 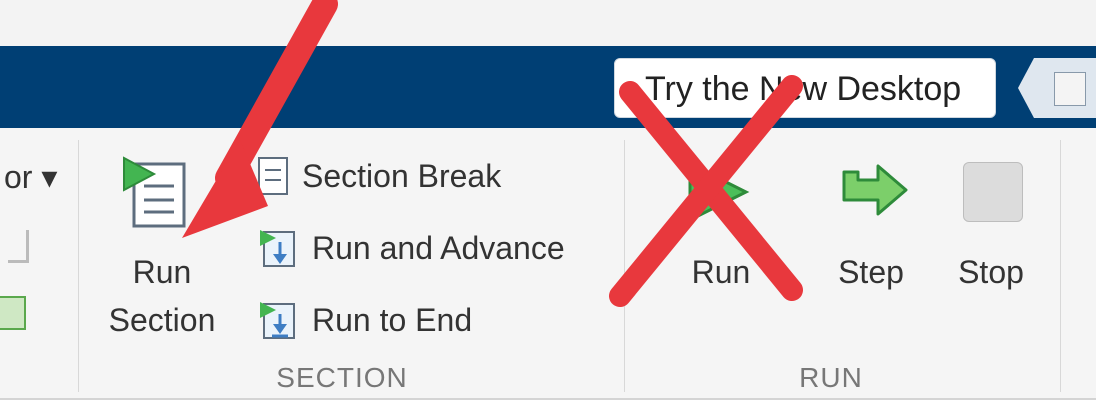 I want to click on section-break-button: Section Break, so click(x=379, y=176).